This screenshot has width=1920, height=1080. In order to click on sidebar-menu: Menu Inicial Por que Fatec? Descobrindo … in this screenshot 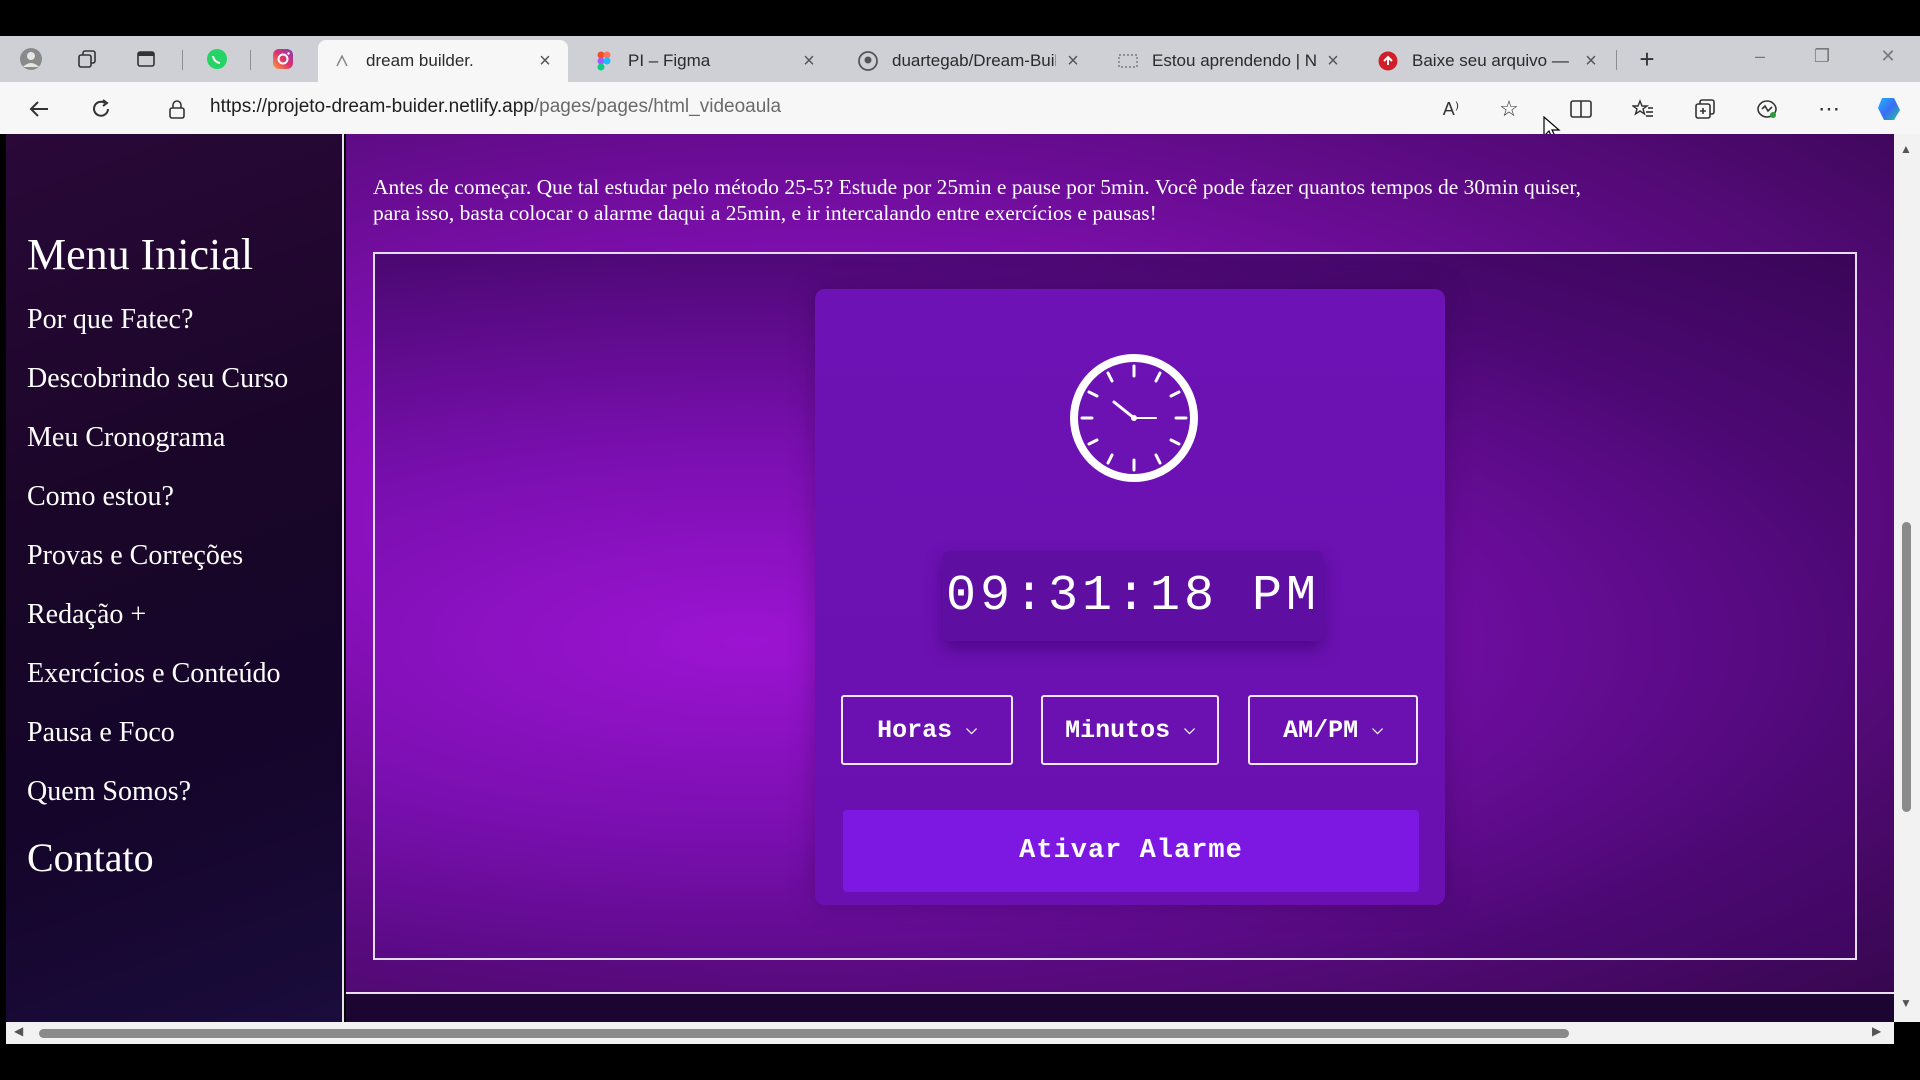, I will do `click(175, 578)`.